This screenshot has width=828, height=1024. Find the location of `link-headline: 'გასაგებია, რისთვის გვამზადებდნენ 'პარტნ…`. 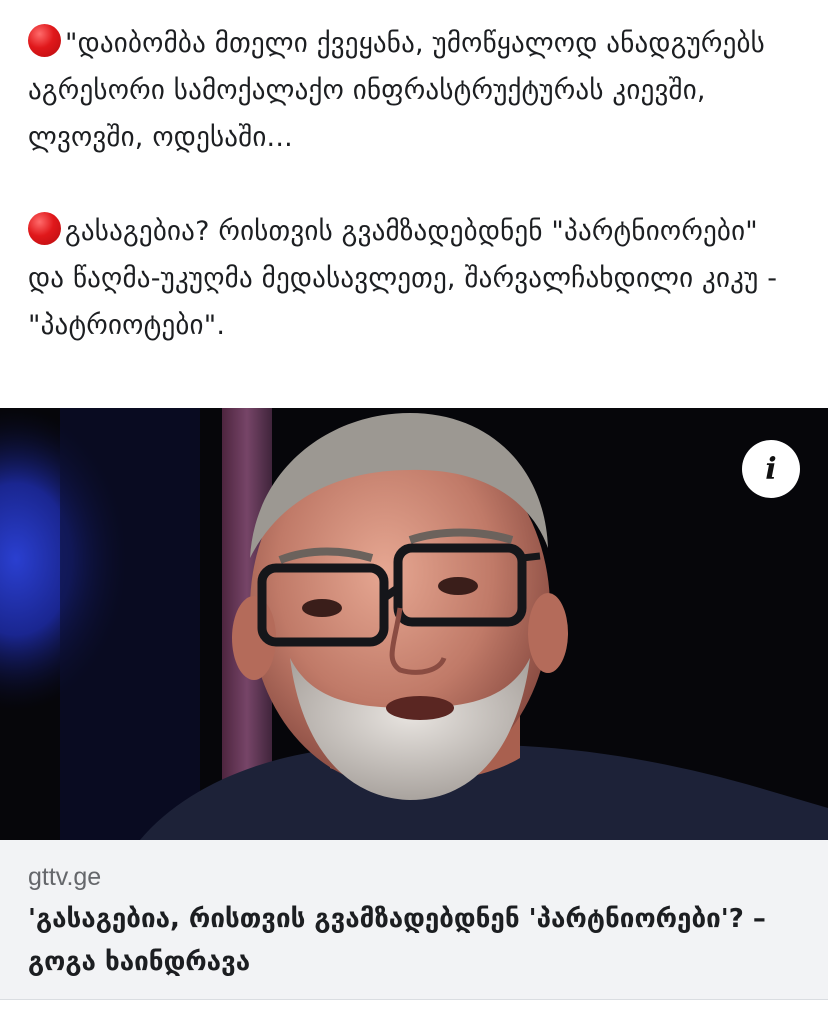

link-headline: 'გასაგებია, რისთვის გვამზადებდნენ 'პარტნ… is located at coordinates (414, 941).